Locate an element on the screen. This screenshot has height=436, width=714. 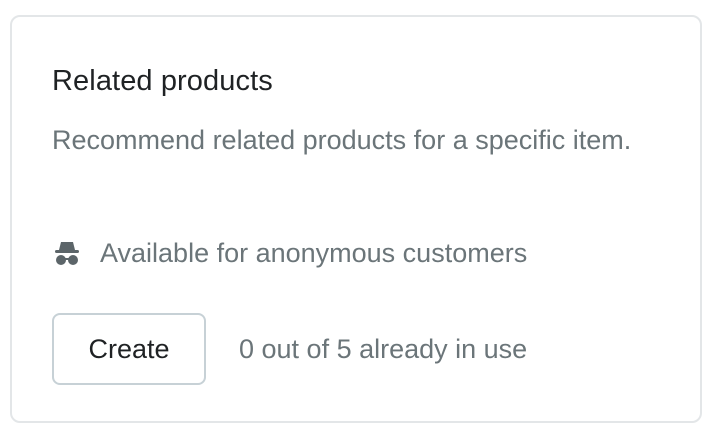
anonymous-customers-feature: Available for anonymous customers is located at coordinates (289, 253).